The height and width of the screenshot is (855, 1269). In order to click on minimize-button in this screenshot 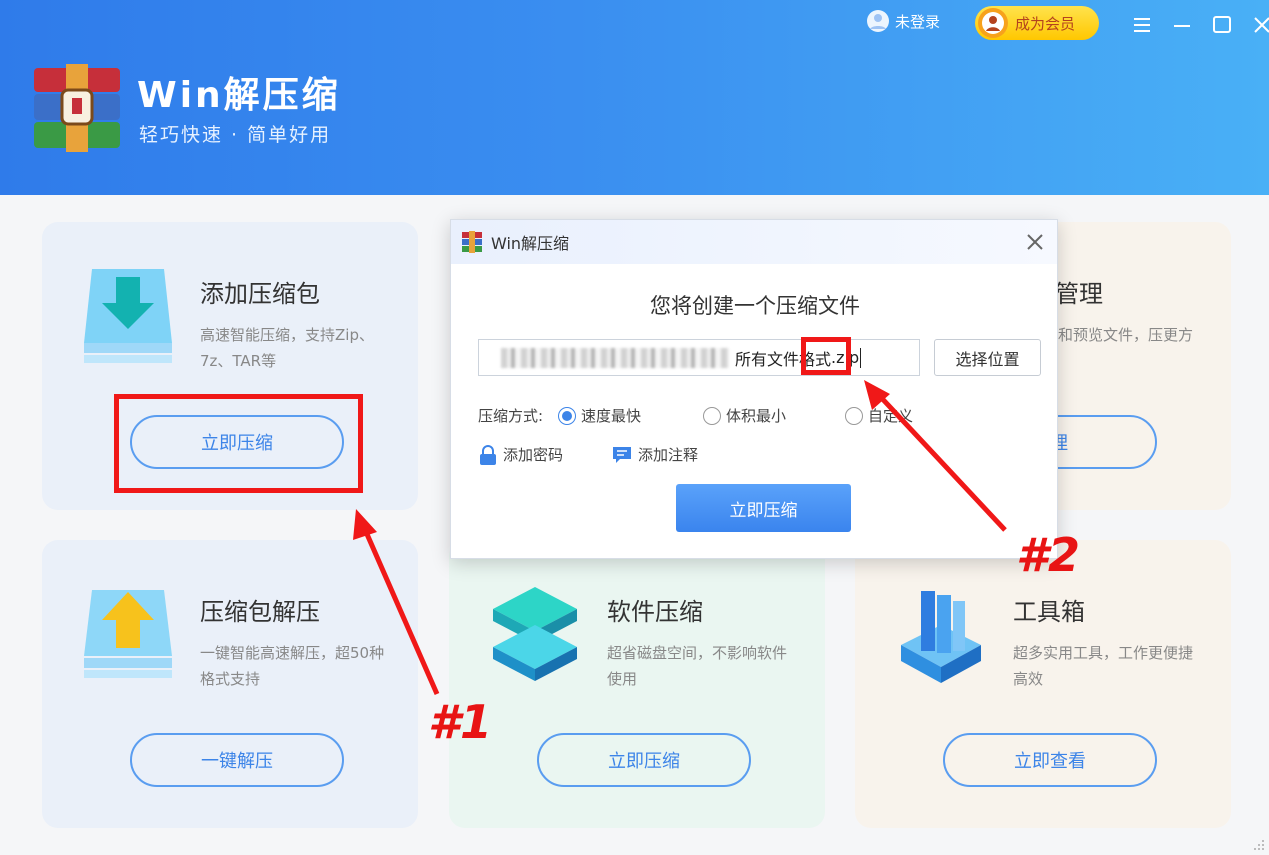, I will do `click(1182, 25)`.